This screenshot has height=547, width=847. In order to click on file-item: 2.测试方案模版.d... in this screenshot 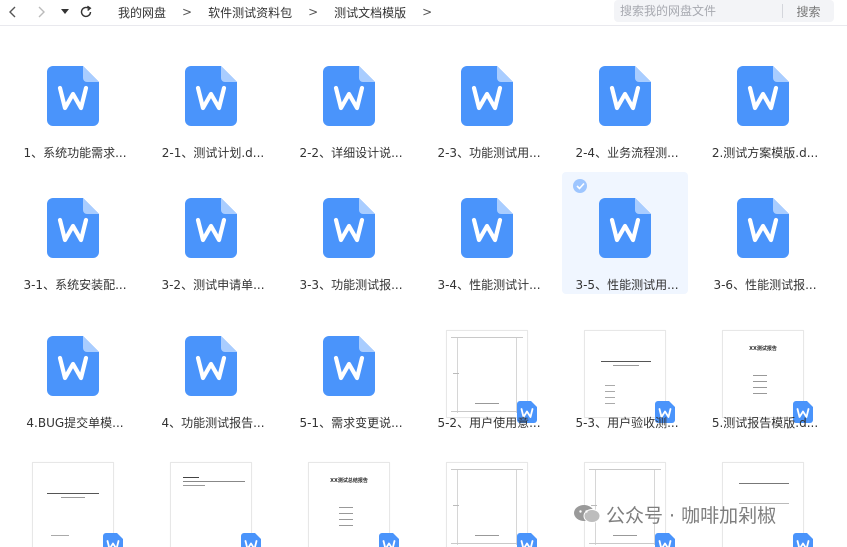, I will do `click(763, 101)`.